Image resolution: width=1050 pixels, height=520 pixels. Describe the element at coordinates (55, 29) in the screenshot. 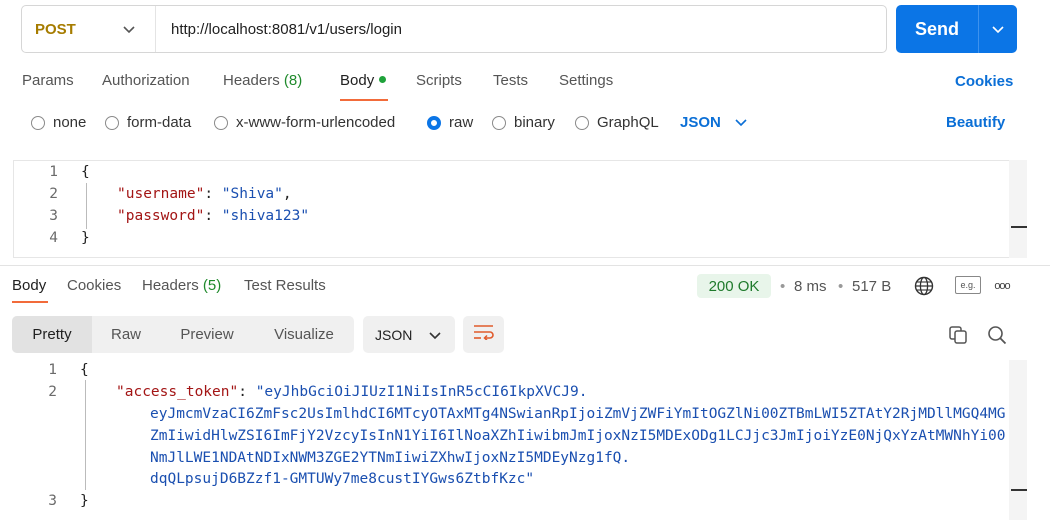

I see `method-label: POST` at that location.